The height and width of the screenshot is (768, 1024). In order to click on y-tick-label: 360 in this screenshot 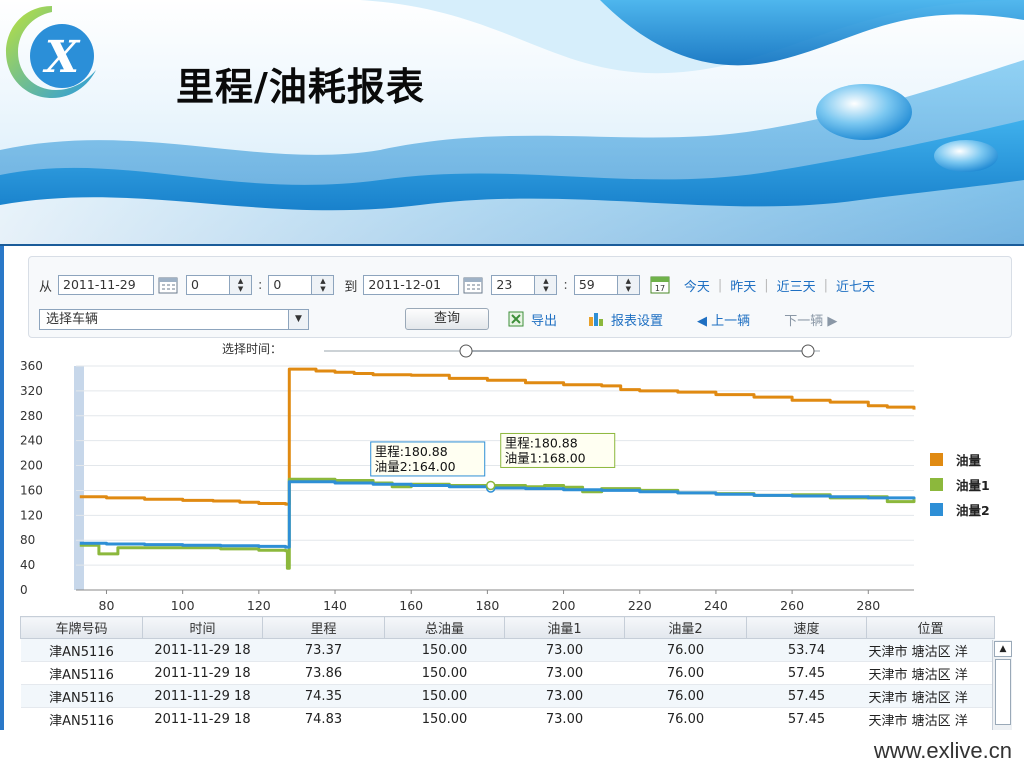, I will do `click(31, 366)`.